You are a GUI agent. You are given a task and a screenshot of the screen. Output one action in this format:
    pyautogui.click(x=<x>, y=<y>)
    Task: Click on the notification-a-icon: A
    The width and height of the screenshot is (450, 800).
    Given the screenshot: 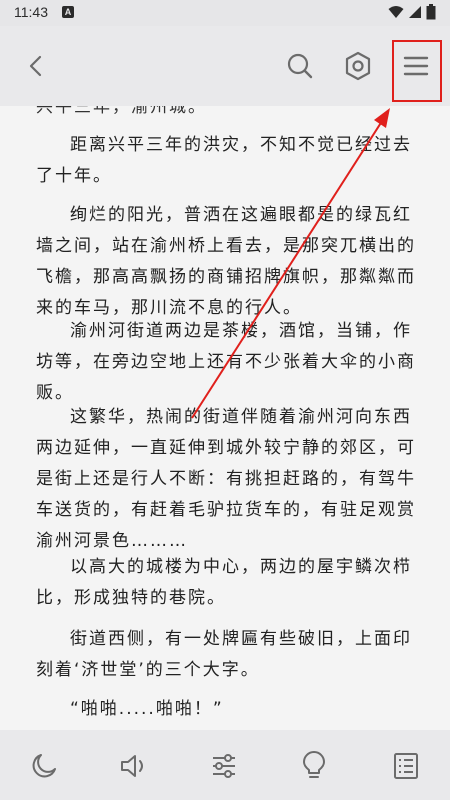 What is the action you would take?
    pyautogui.click(x=68, y=12)
    